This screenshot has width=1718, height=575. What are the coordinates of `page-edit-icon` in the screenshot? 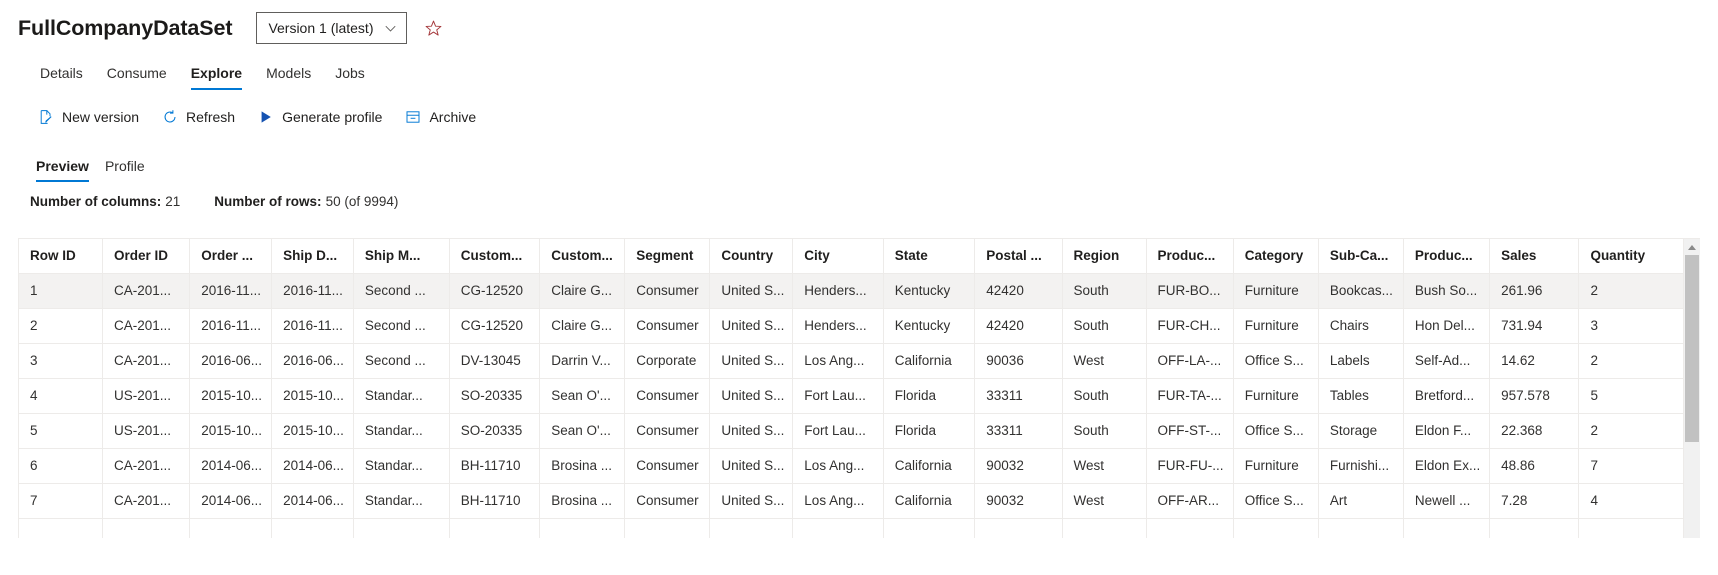 It's located at (45, 117).